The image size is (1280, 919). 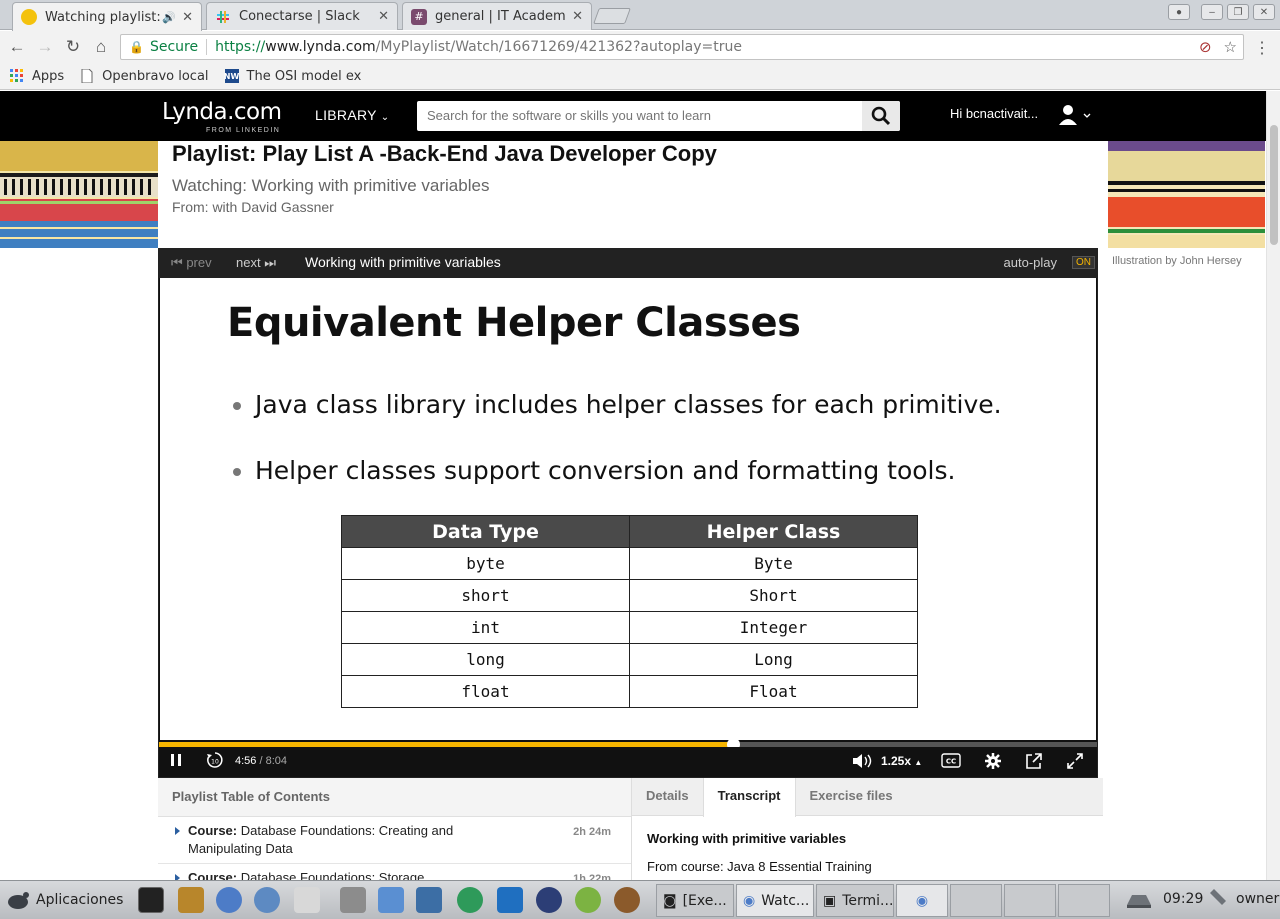 What do you see at coordinates (176, 761) in the screenshot?
I see `pause-button` at bounding box center [176, 761].